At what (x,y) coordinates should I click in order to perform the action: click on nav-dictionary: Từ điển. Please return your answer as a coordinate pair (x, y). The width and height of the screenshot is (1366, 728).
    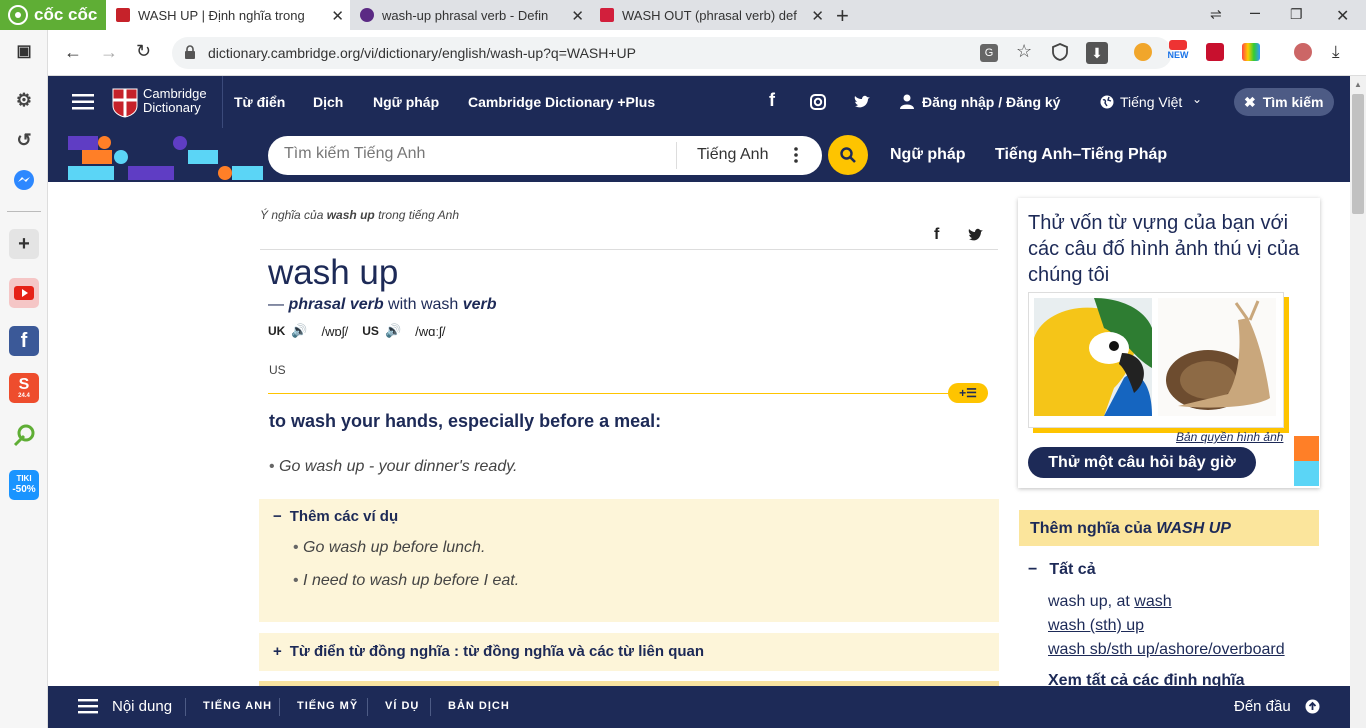
    Looking at the image, I should click on (259, 102).